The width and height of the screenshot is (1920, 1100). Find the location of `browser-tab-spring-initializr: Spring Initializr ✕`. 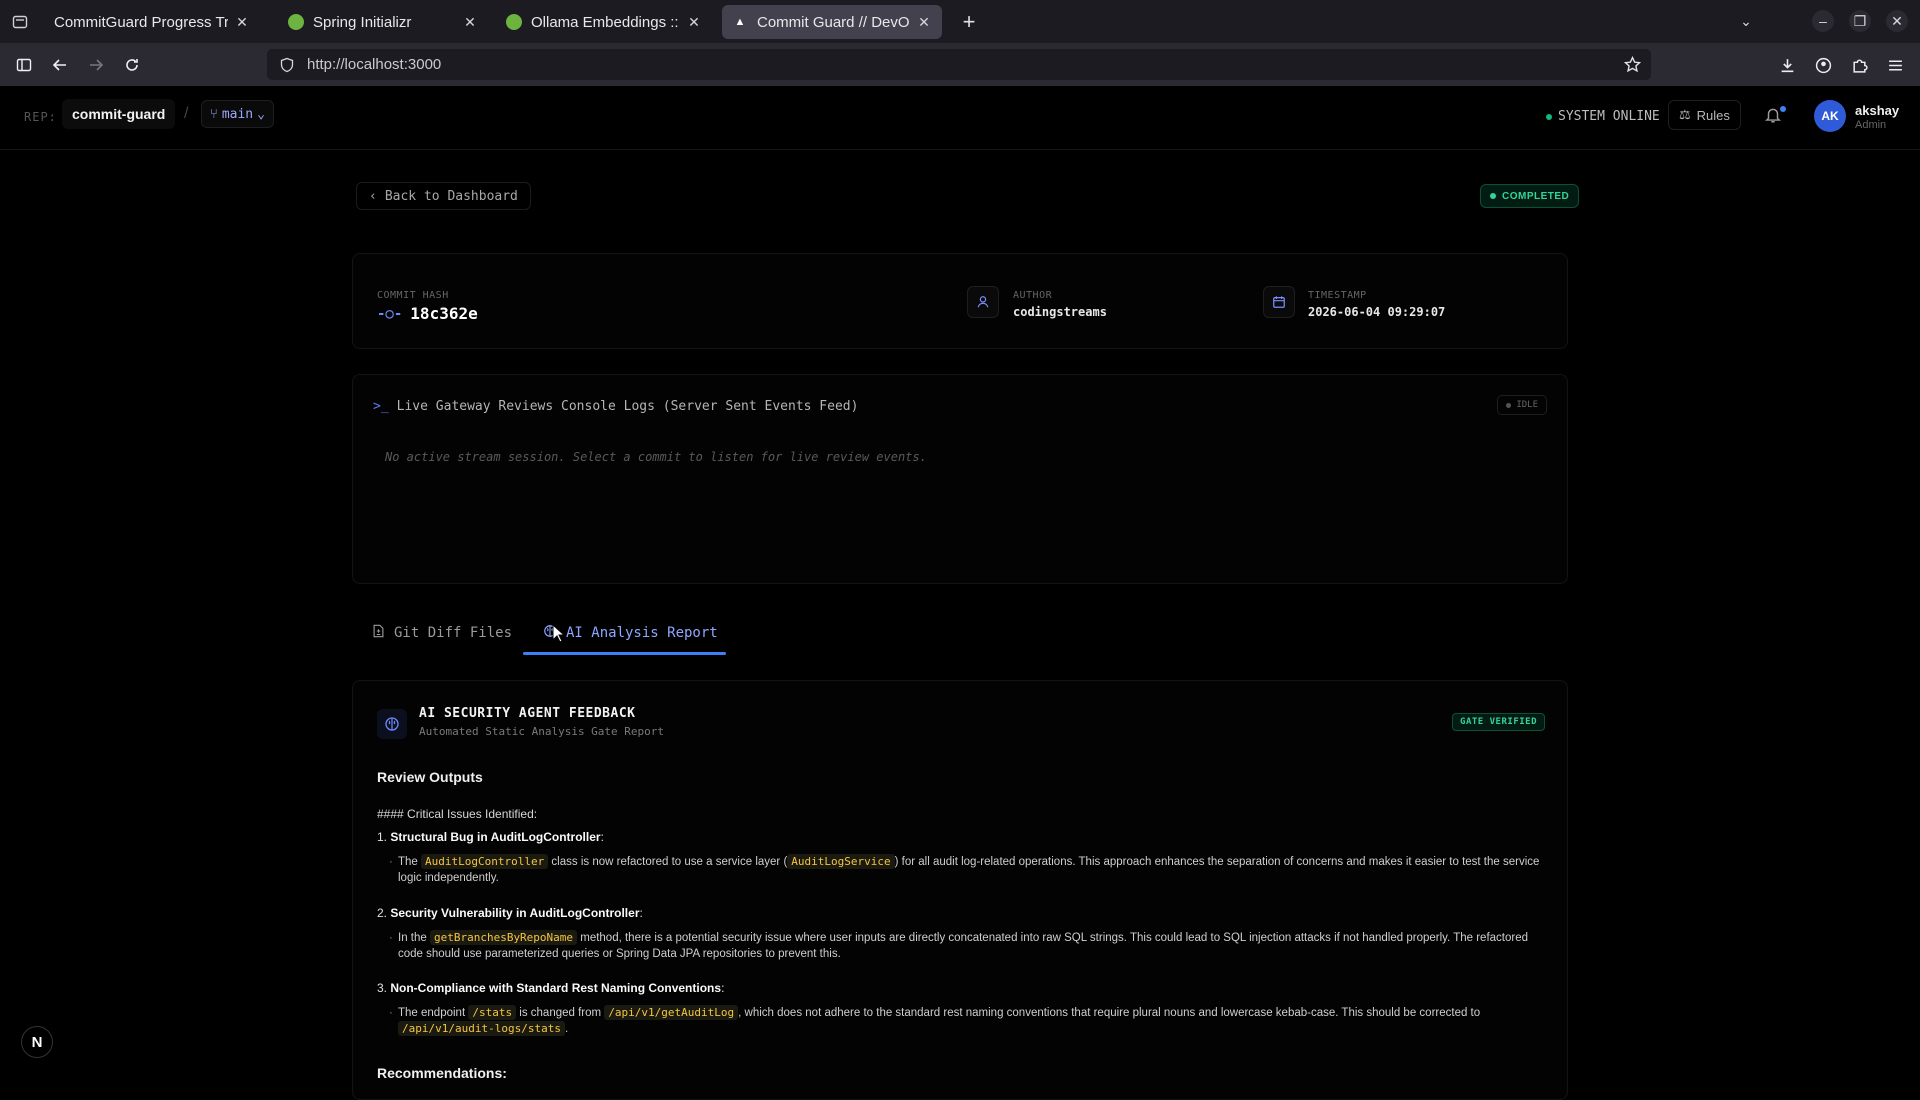

browser-tab-spring-initializr: Spring Initializr ✕ is located at coordinates (383, 22).